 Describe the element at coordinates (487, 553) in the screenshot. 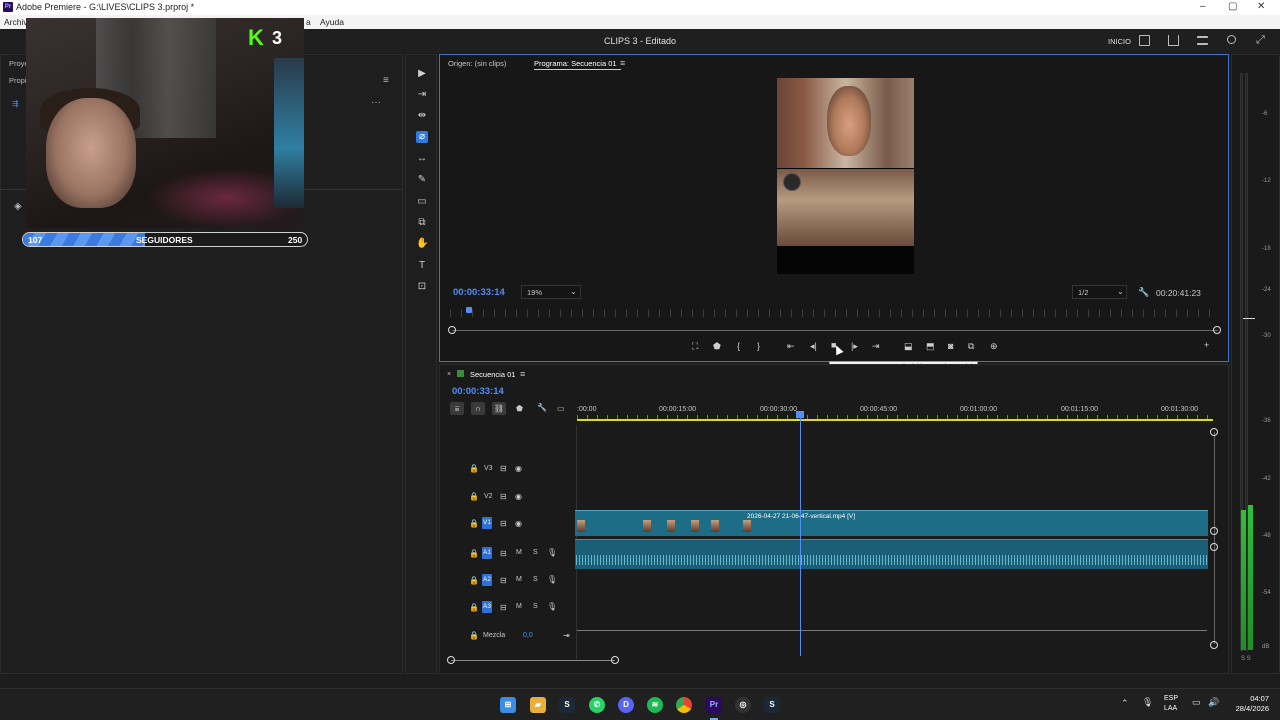

I see `track-a1-target: A1` at that location.